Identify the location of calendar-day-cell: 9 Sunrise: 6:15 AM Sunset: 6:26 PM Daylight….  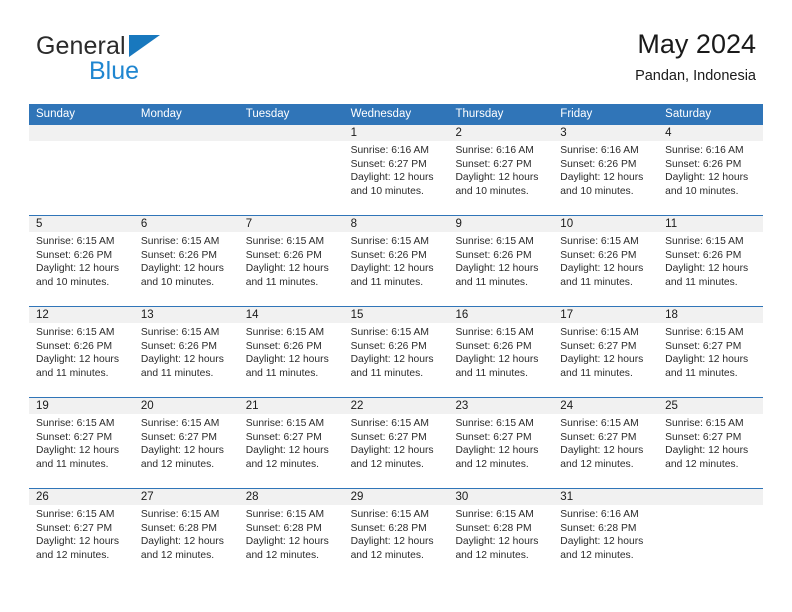
(500, 261).